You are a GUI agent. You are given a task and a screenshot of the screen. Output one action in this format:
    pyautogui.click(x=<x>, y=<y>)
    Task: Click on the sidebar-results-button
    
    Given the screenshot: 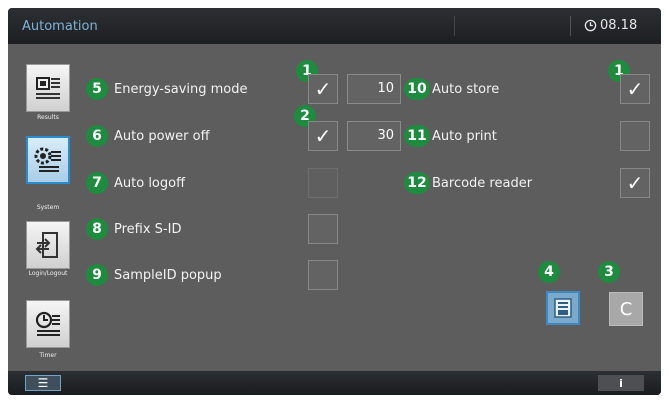 What is the action you would take?
    pyautogui.click(x=48, y=88)
    